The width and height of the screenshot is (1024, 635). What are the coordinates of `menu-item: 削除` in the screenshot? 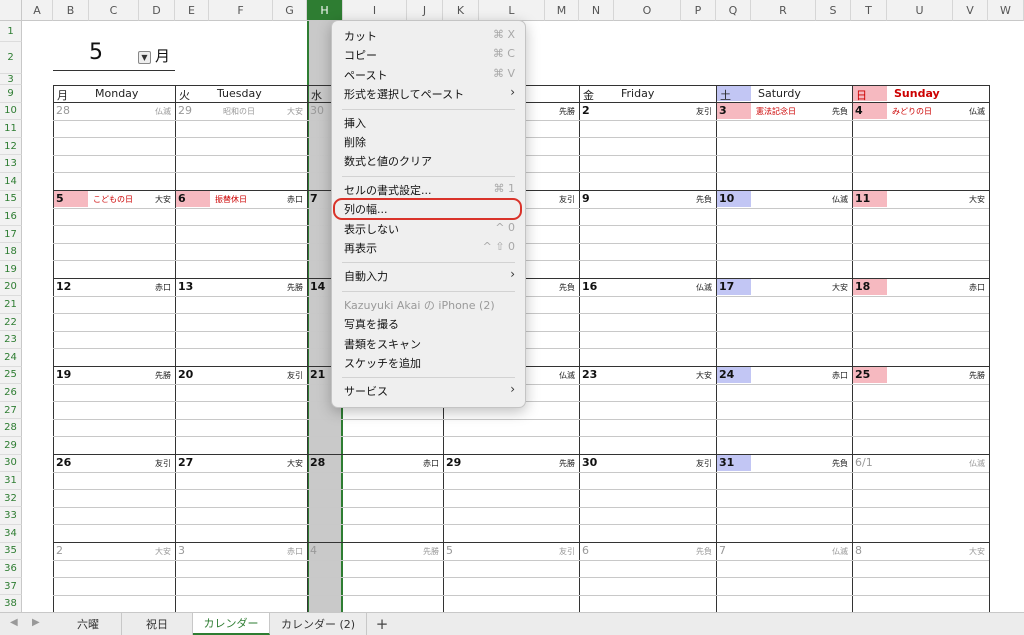 It's located at (355, 142).